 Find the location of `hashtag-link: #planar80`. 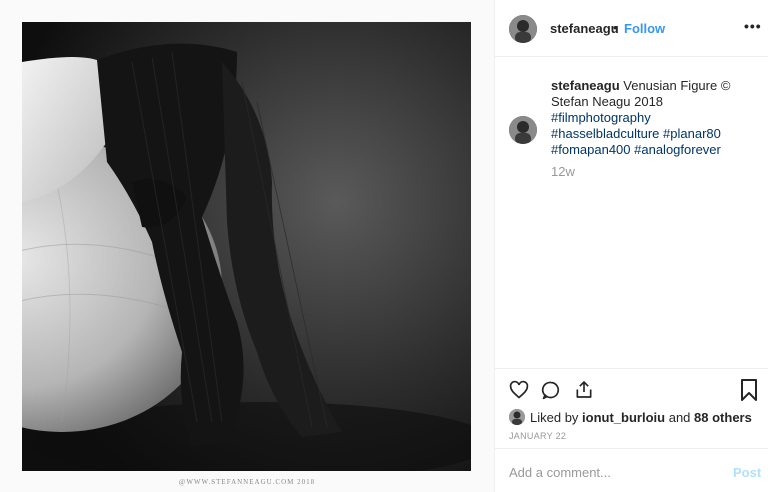

hashtag-link: #planar80 is located at coordinates (692, 133).